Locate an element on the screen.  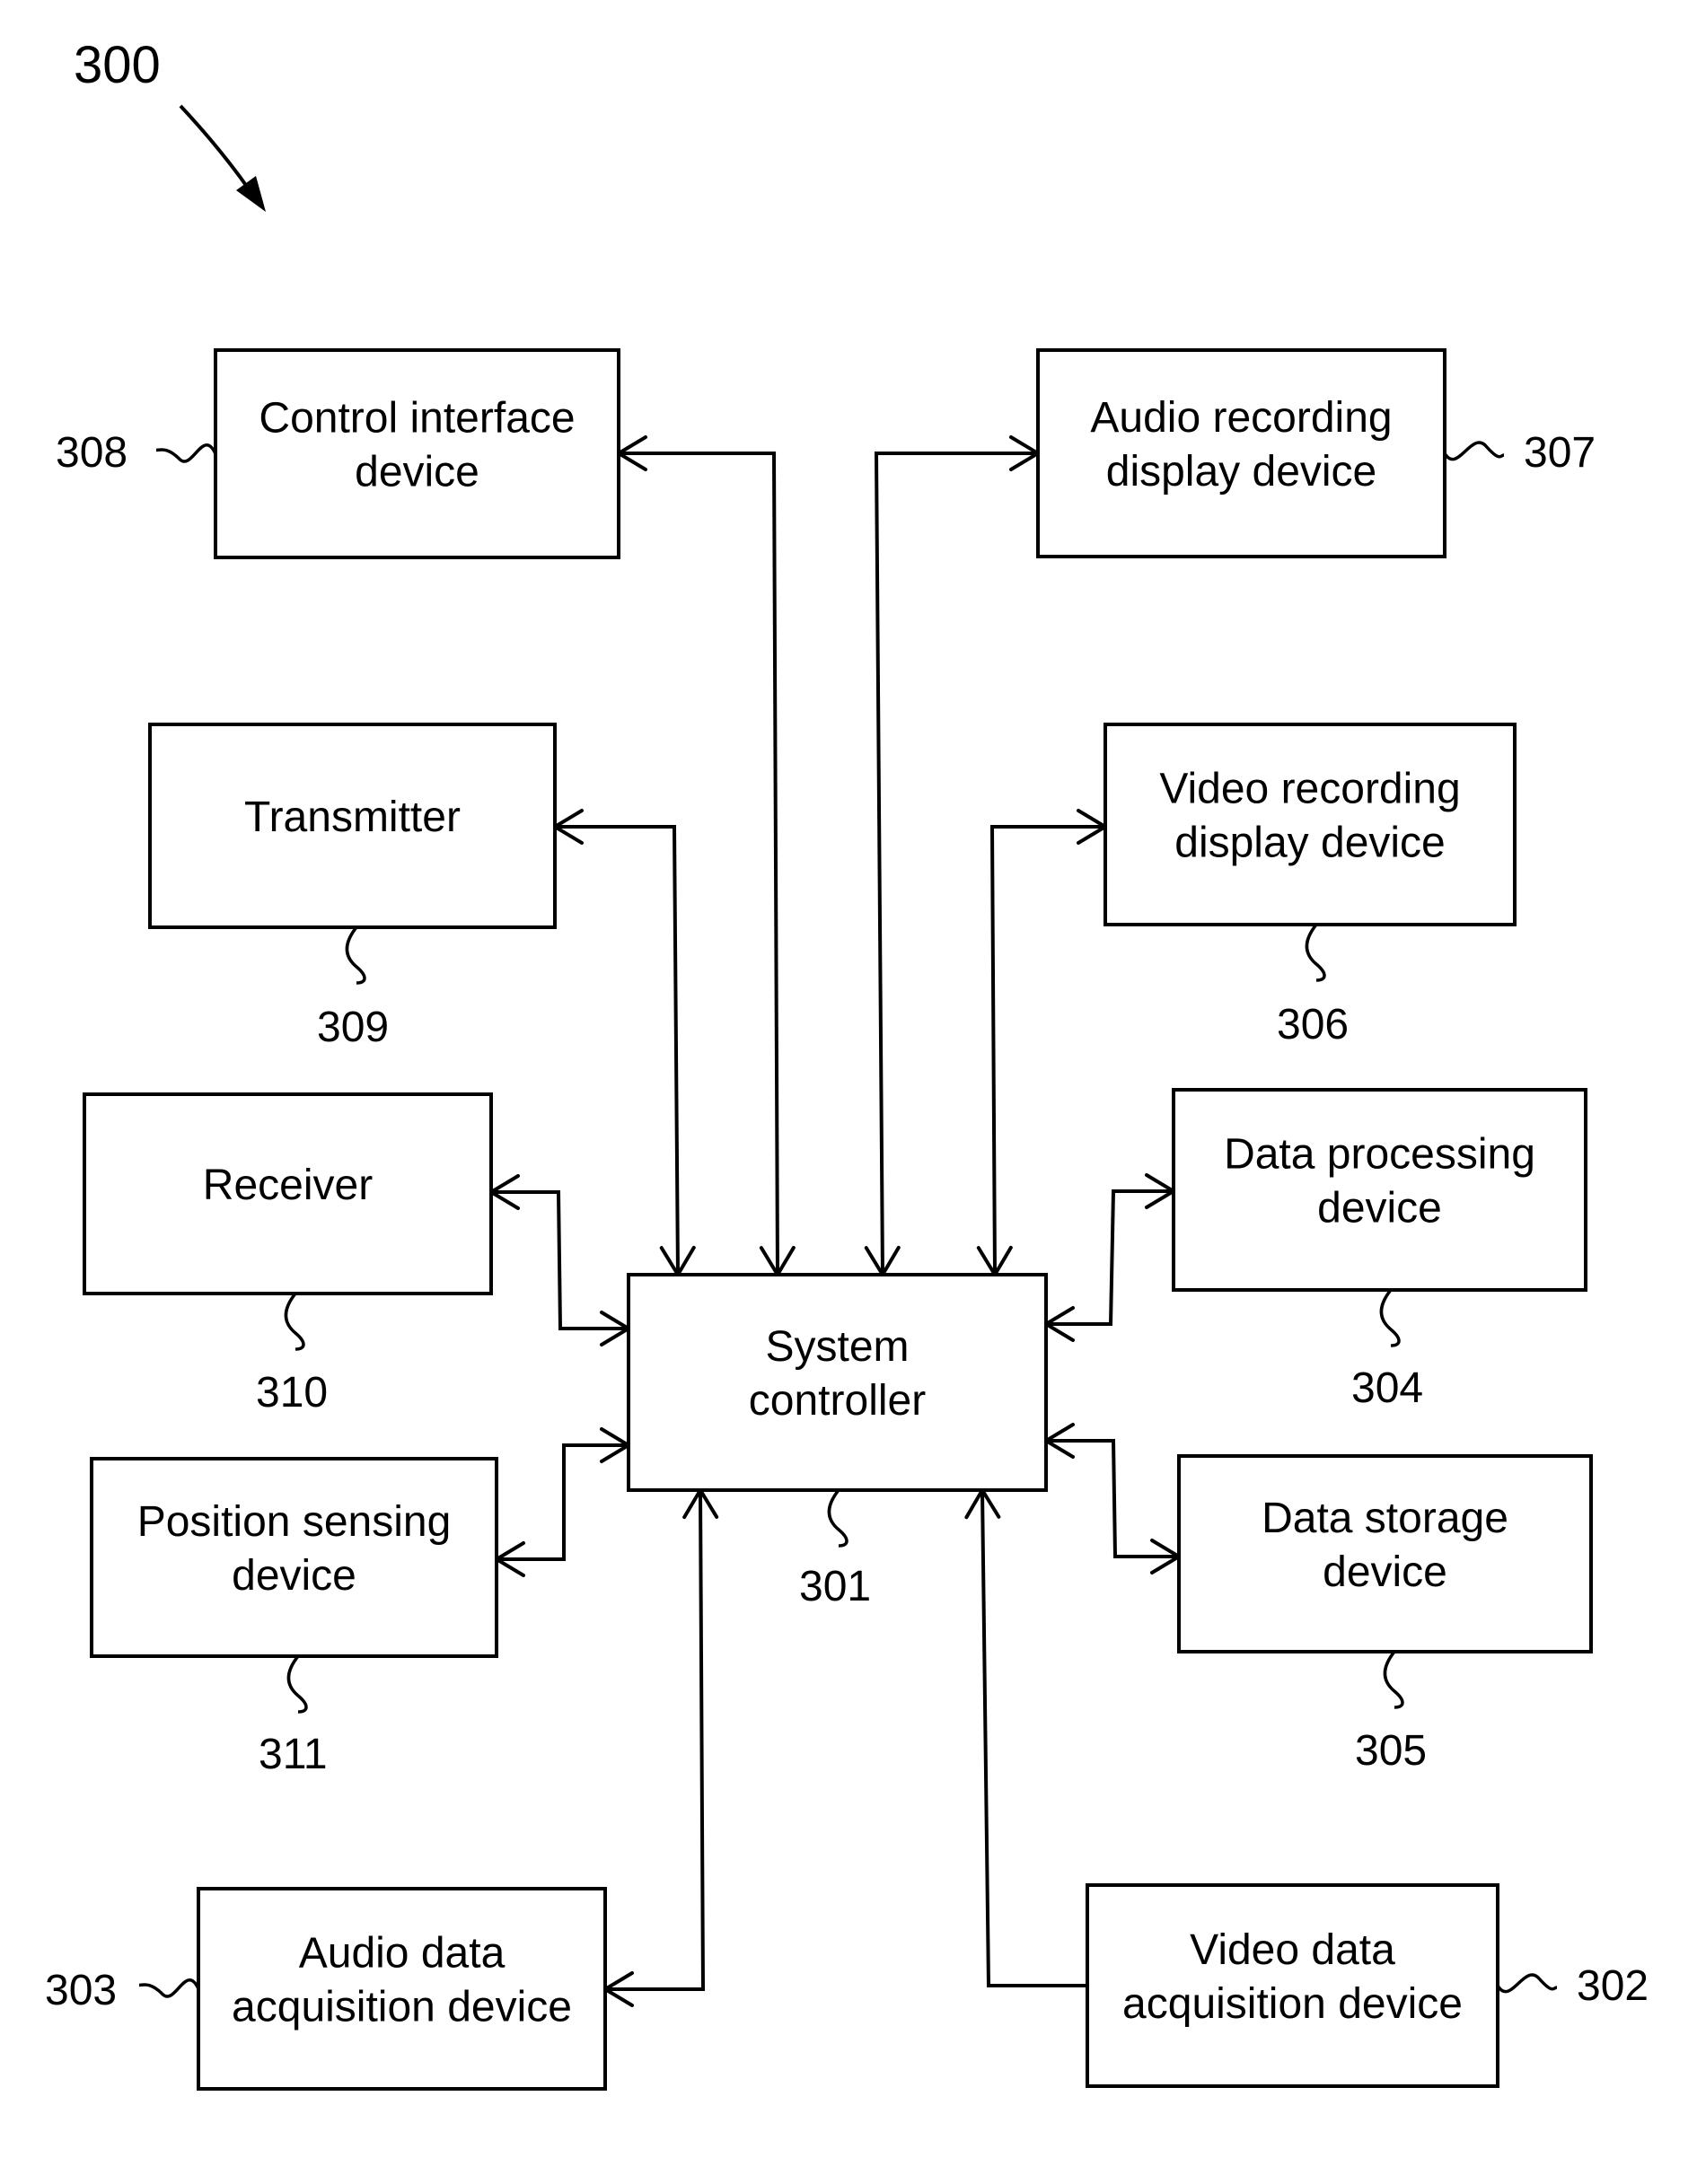
connector-transmitter is located at coordinates (623, 1043).